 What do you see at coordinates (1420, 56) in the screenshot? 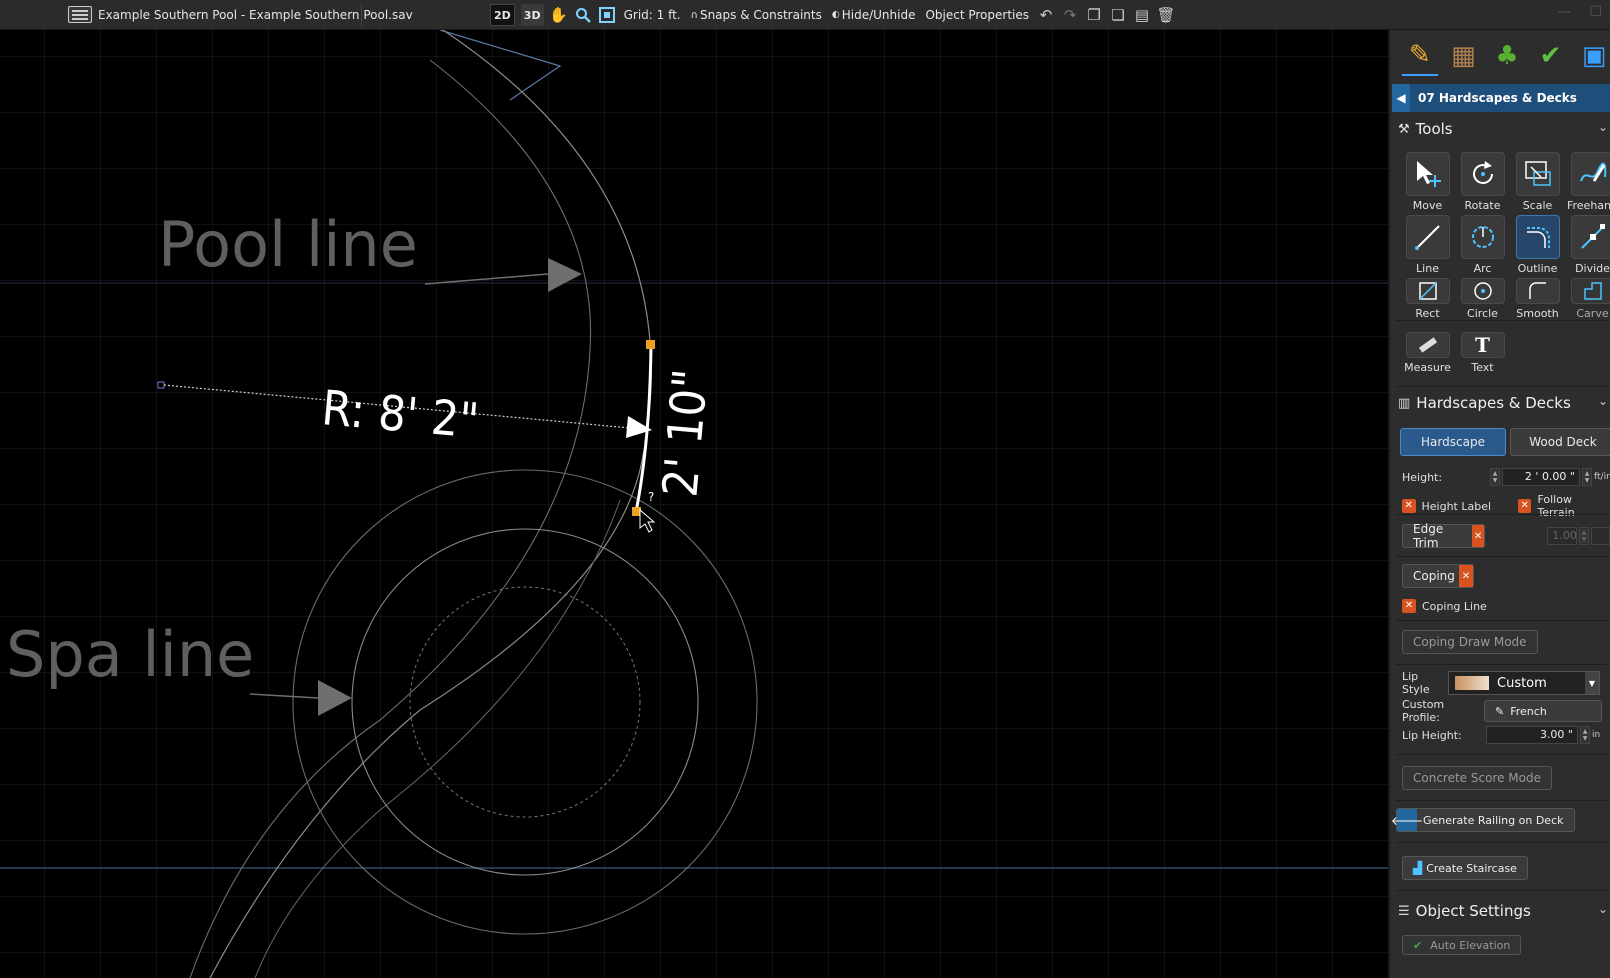
I see `tab-design: ✎` at bounding box center [1420, 56].